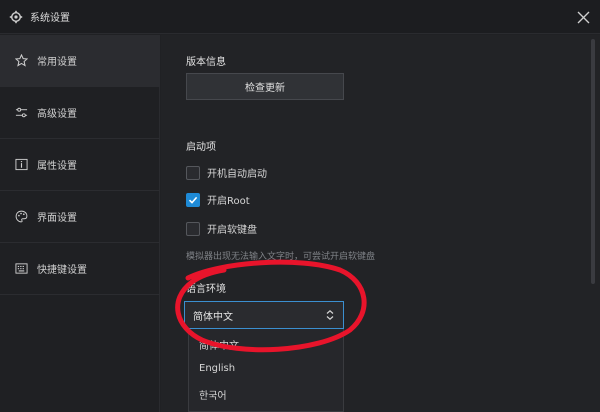 This screenshot has width=600, height=412. I want to click on startup-section-title: 启动项, so click(201, 147).